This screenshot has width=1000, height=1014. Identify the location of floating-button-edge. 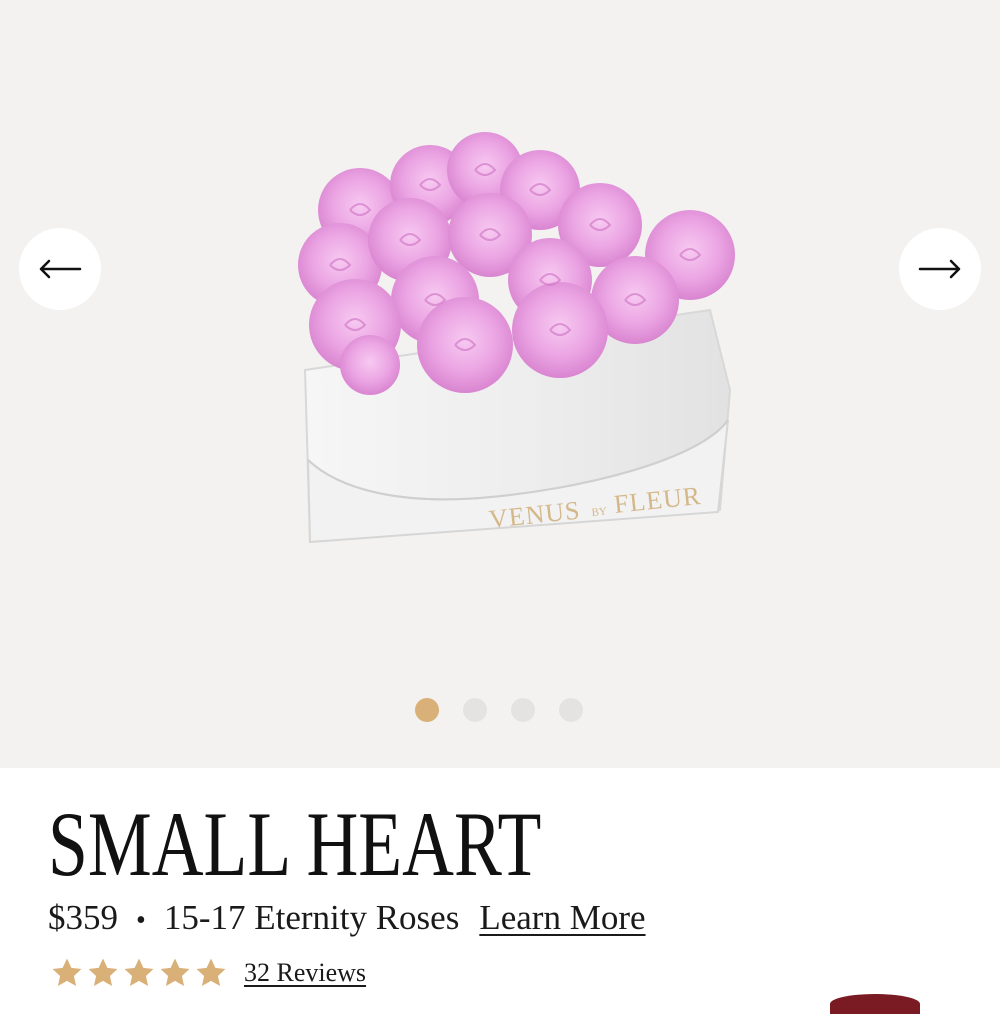
(875, 1004).